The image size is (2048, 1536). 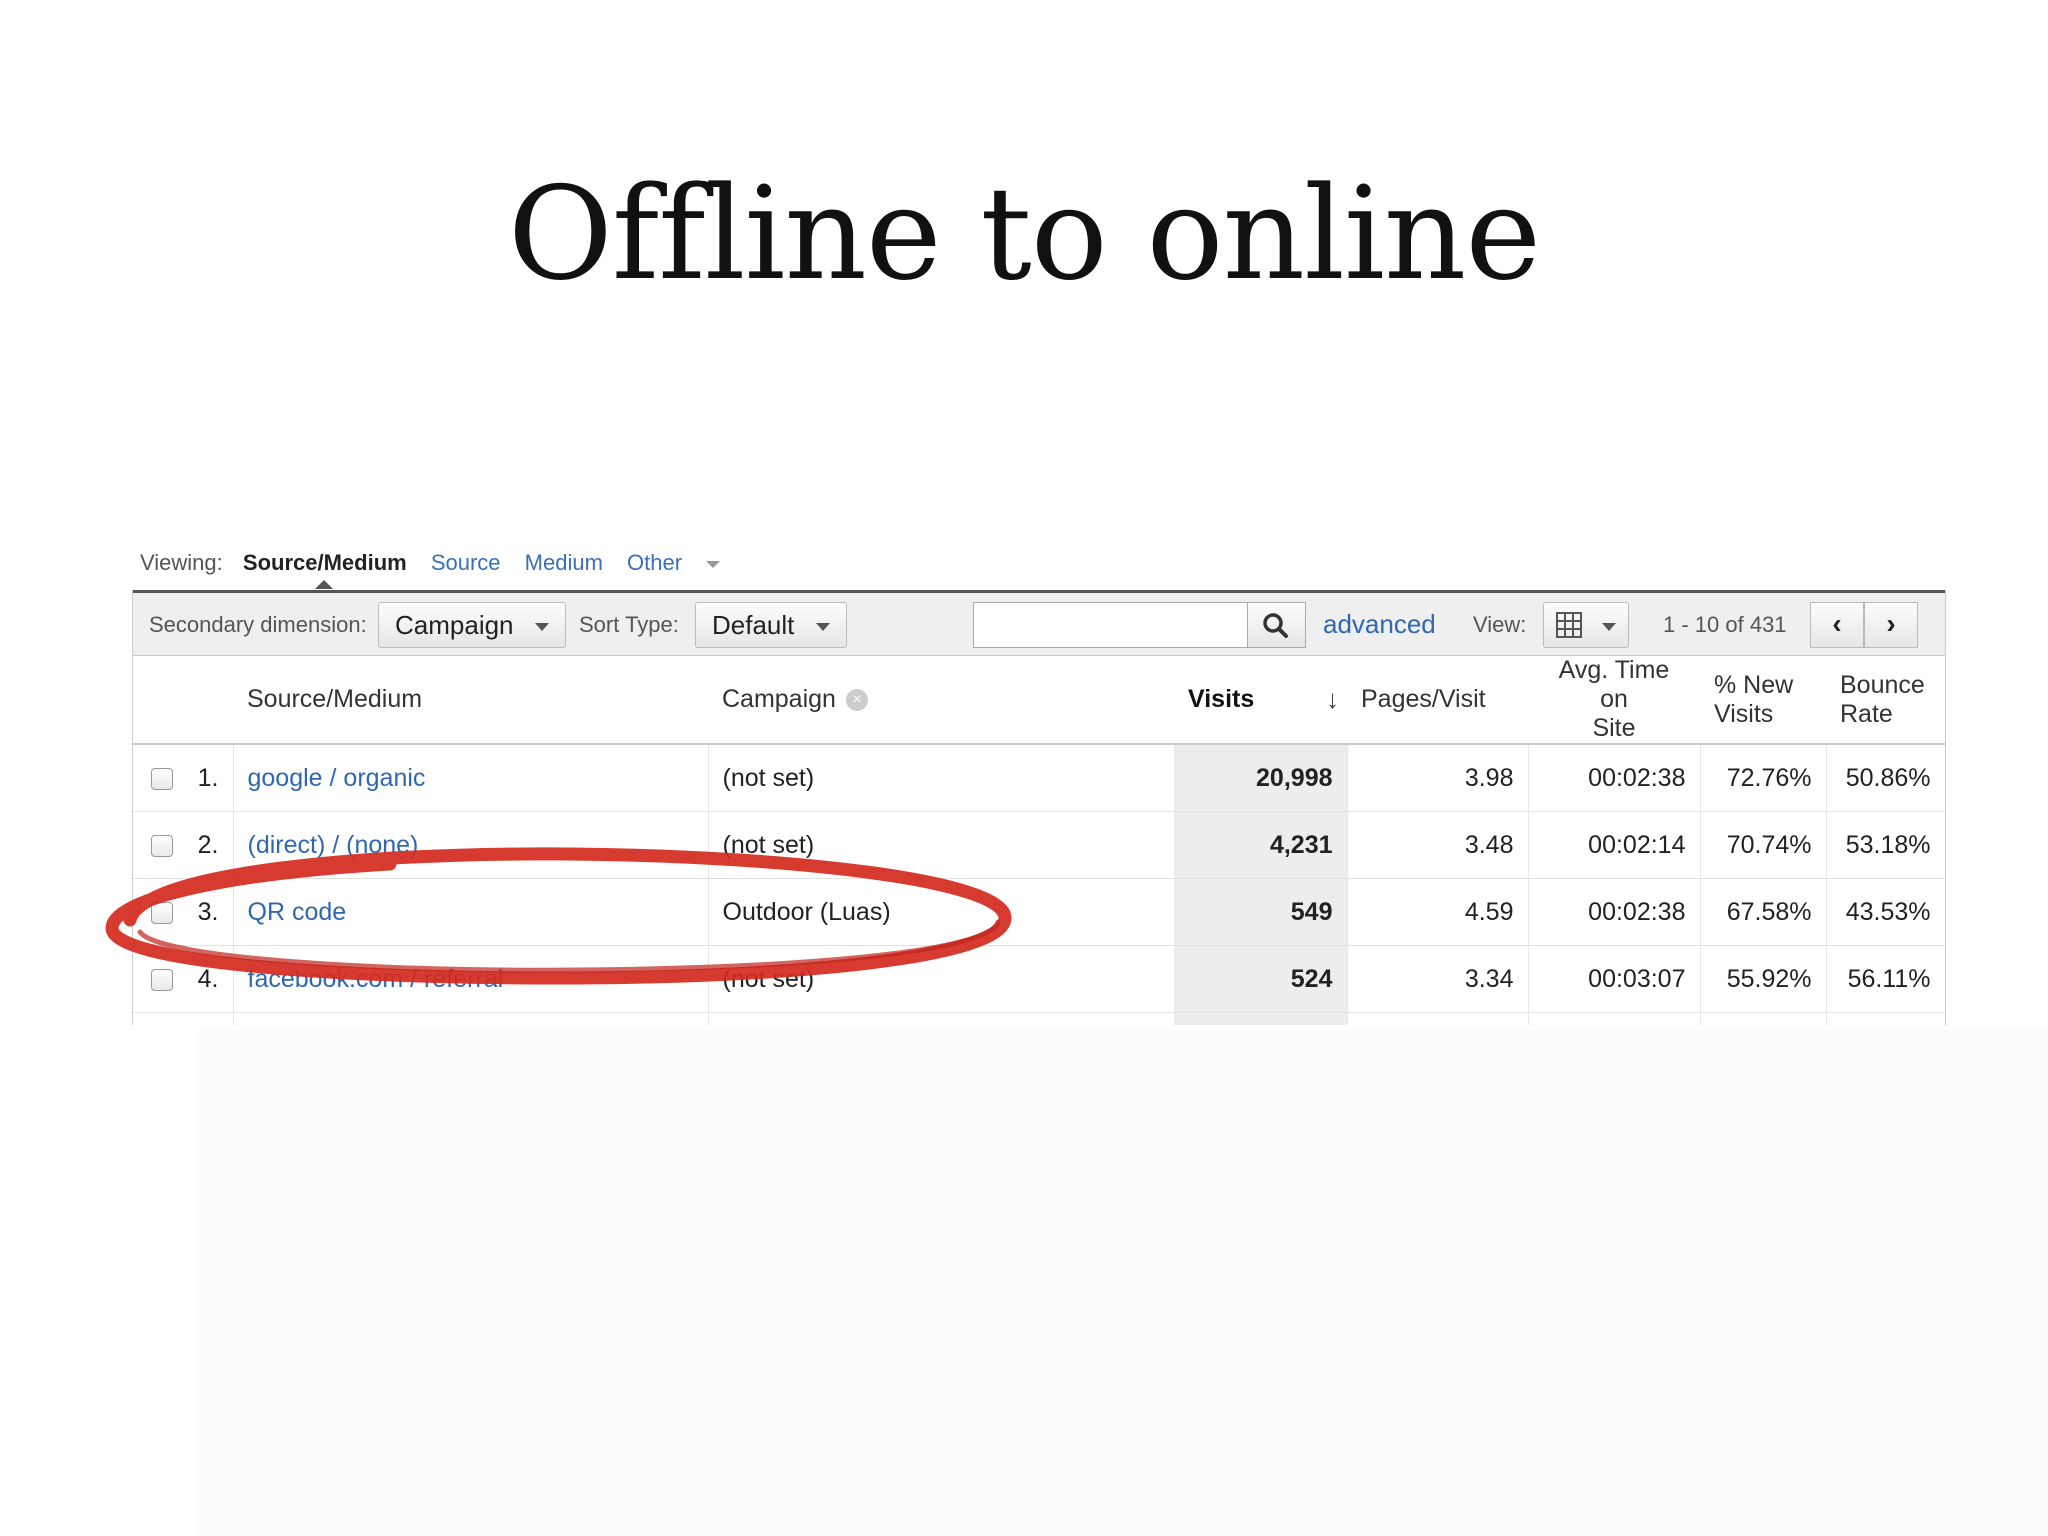 I want to click on search-icon, so click(x=1275, y=625).